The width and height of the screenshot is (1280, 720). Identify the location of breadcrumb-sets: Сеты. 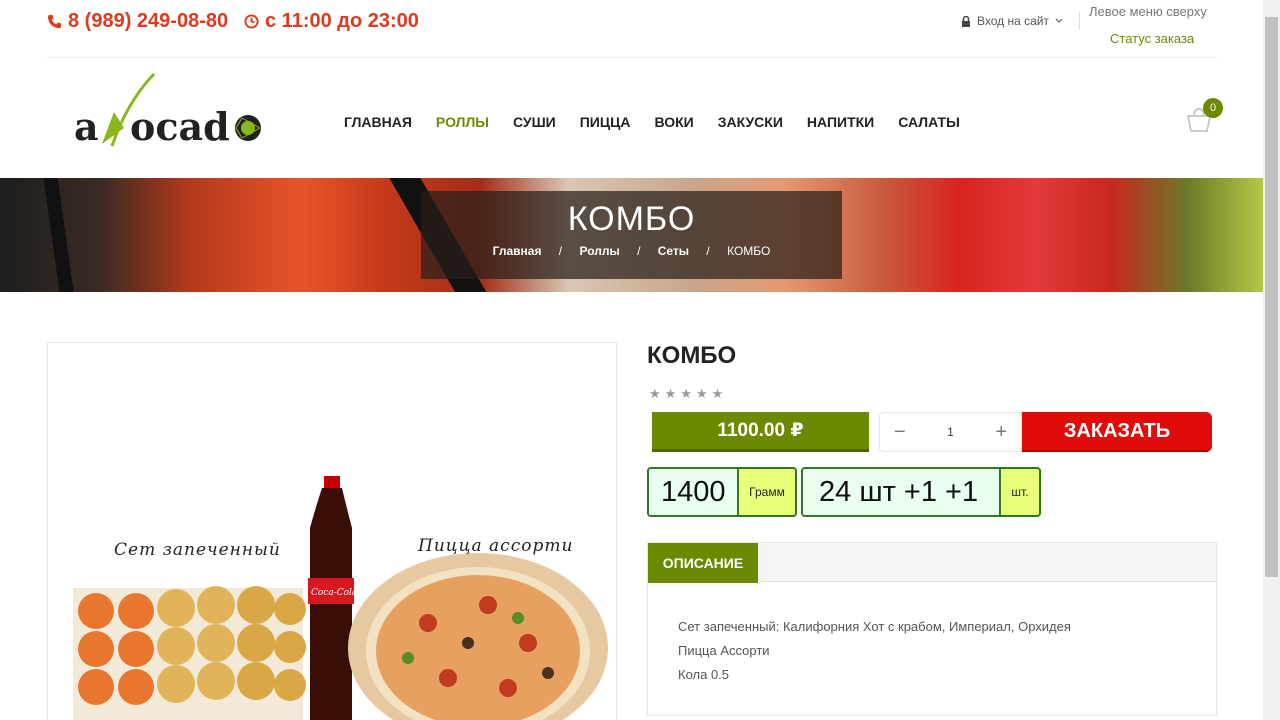
(673, 251).